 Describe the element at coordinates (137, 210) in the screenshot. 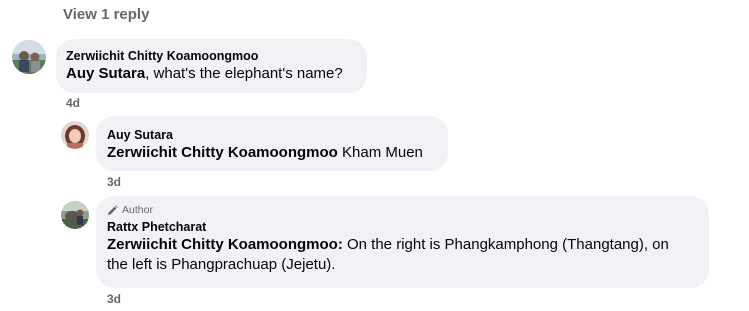

I see `author-badge-label: Author` at that location.